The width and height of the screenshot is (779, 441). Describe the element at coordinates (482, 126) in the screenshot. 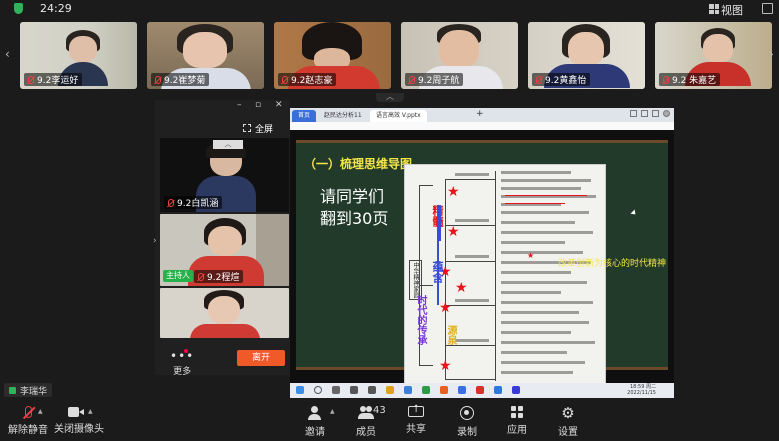

I see `browser-address-strip` at that location.